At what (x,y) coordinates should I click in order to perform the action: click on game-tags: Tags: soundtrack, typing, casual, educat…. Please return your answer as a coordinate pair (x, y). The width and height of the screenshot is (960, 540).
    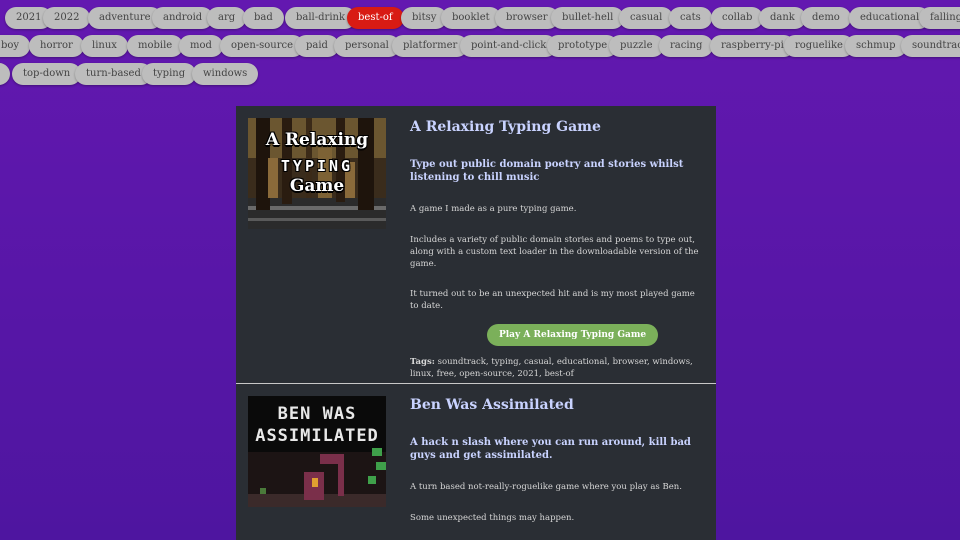
    Looking at the image, I should click on (555, 368).